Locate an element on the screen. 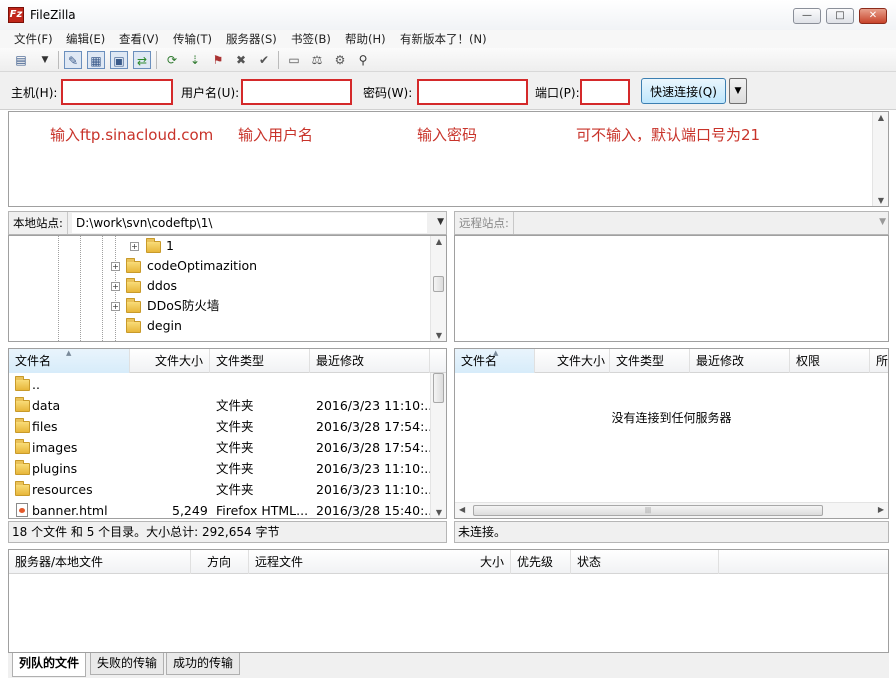  local-file-list-scrollbar: ▲ ▼ is located at coordinates (438, 445).